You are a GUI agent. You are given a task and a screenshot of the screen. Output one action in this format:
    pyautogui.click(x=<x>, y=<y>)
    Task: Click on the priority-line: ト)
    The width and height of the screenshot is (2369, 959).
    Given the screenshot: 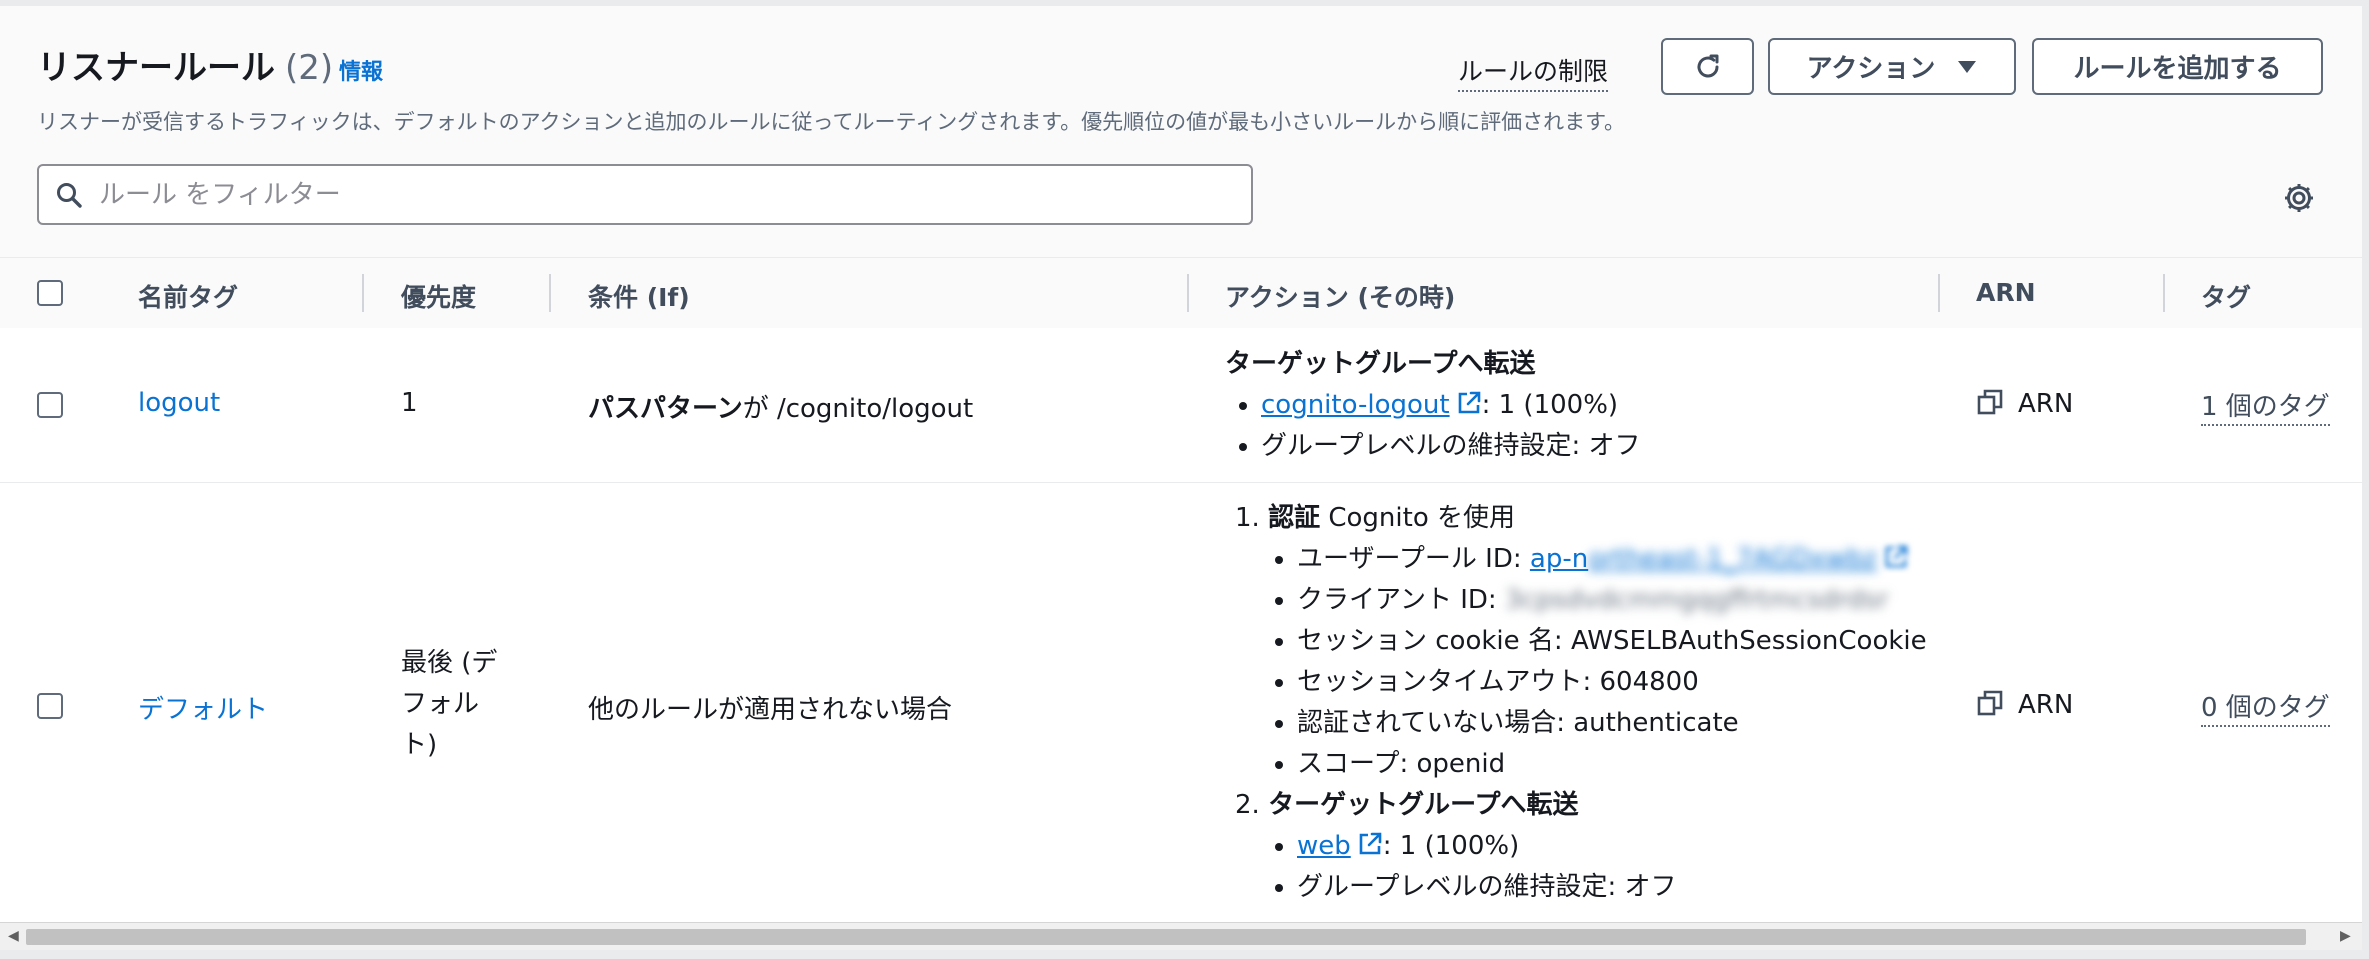 What is the action you would take?
    pyautogui.click(x=419, y=745)
    